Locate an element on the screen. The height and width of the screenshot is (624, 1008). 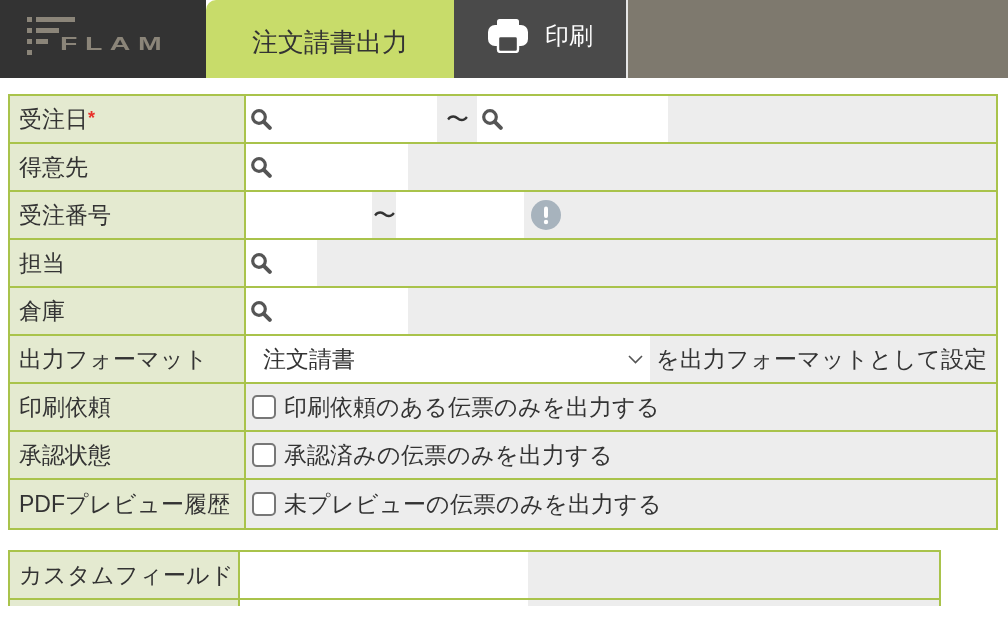
format-select: 注文請書 is located at coordinates (448, 359).